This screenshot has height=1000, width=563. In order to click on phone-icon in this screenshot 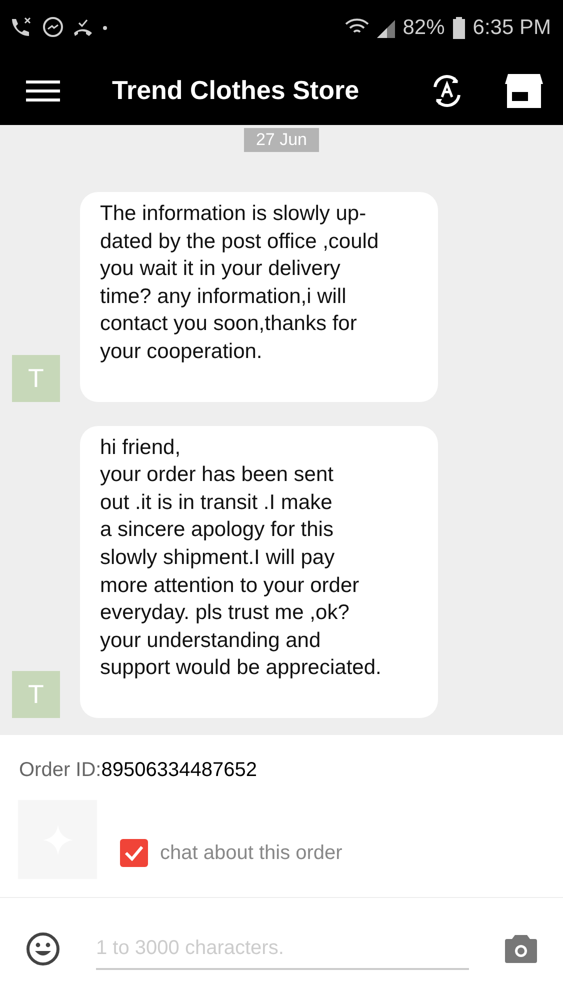, I will do `click(83, 28)`.